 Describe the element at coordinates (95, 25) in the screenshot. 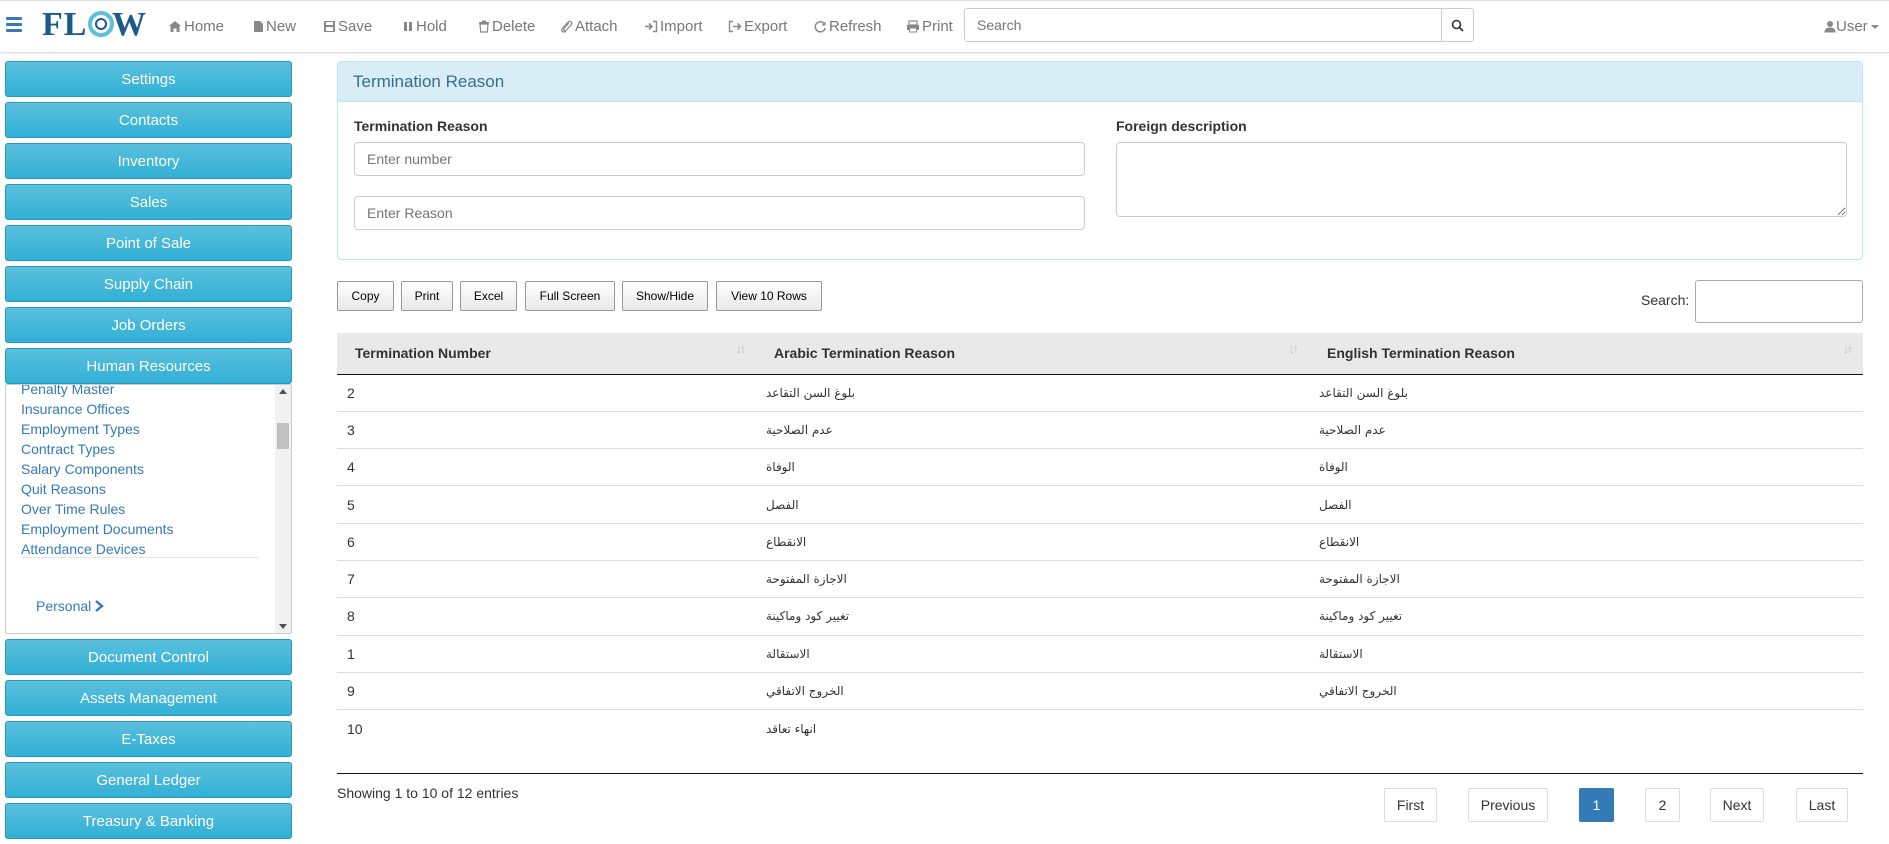

I see `flow-logo: FL W` at that location.